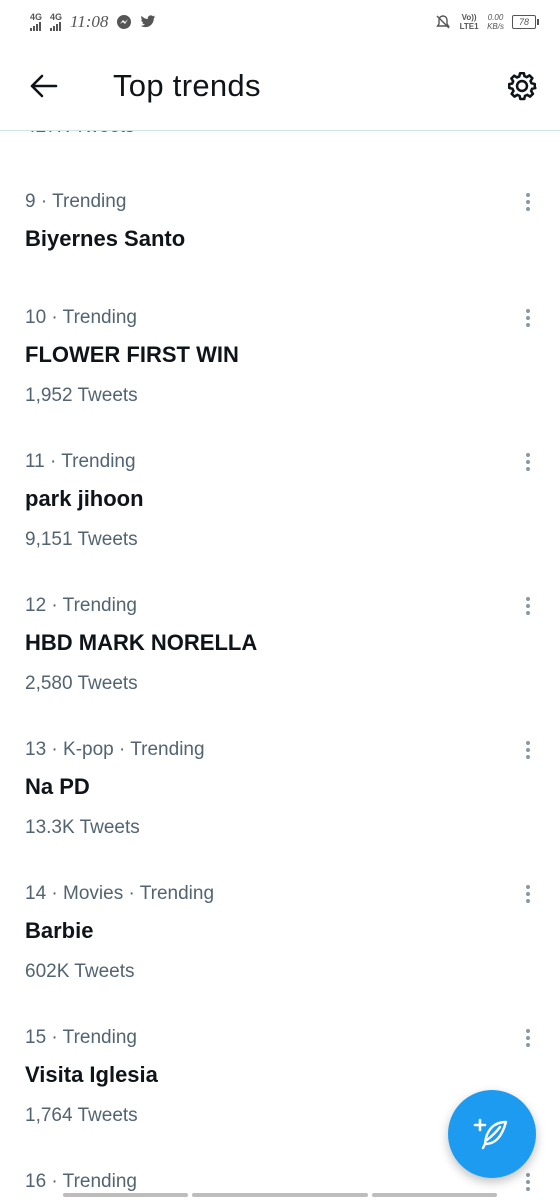 Image resolution: width=560 pixels, height=1200 pixels. I want to click on trend-name: Barbie, so click(59, 930).